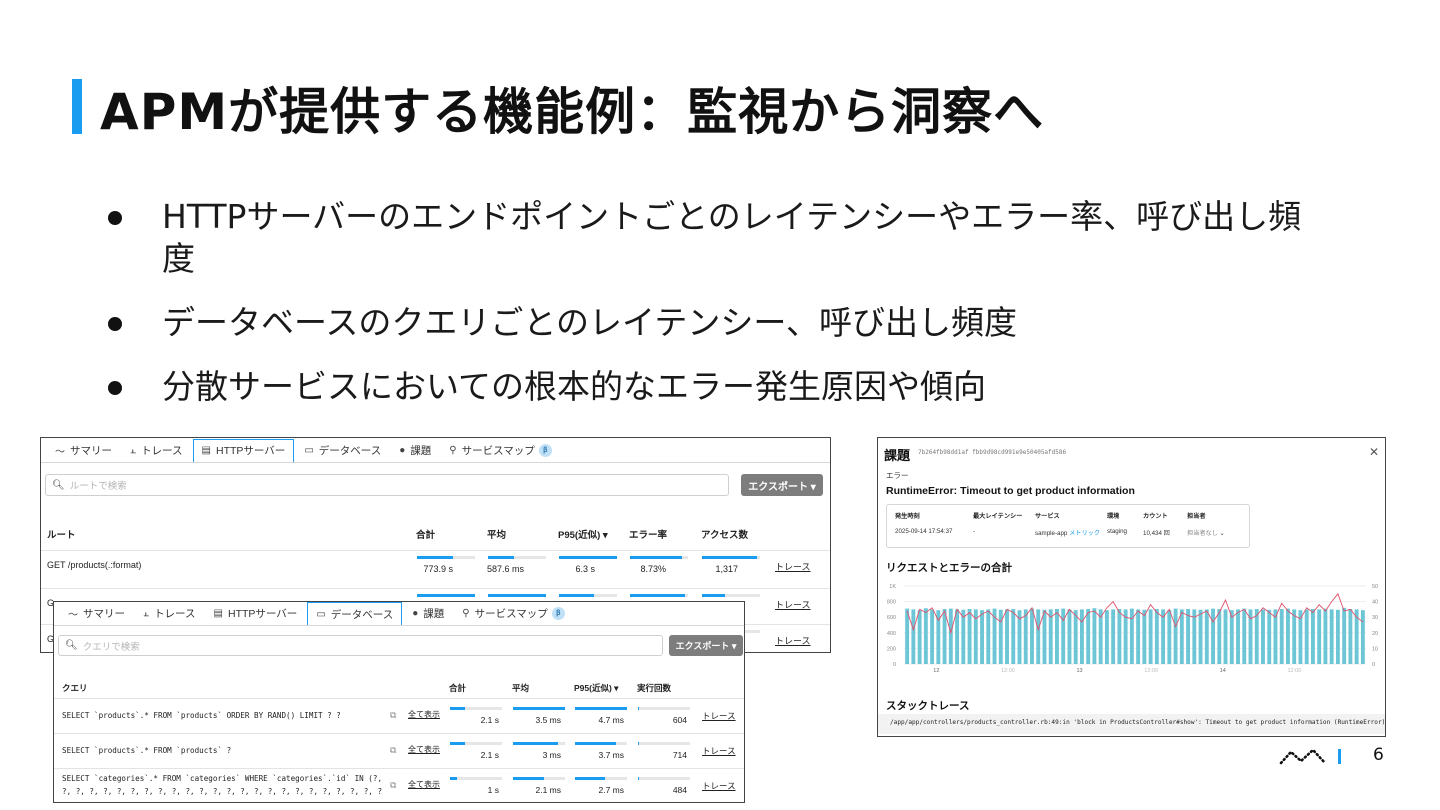  I want to click on beta-badge: β, so click(545, 450).